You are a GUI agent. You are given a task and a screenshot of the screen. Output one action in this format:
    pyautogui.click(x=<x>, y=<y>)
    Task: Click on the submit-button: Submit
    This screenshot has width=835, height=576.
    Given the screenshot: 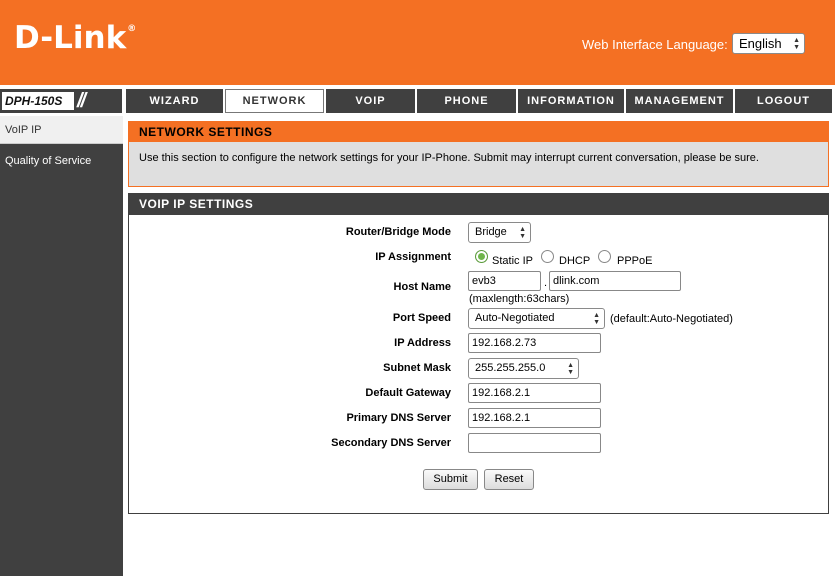 What is the action you would take?
    pyautogui.click(x=450, y=479)
    